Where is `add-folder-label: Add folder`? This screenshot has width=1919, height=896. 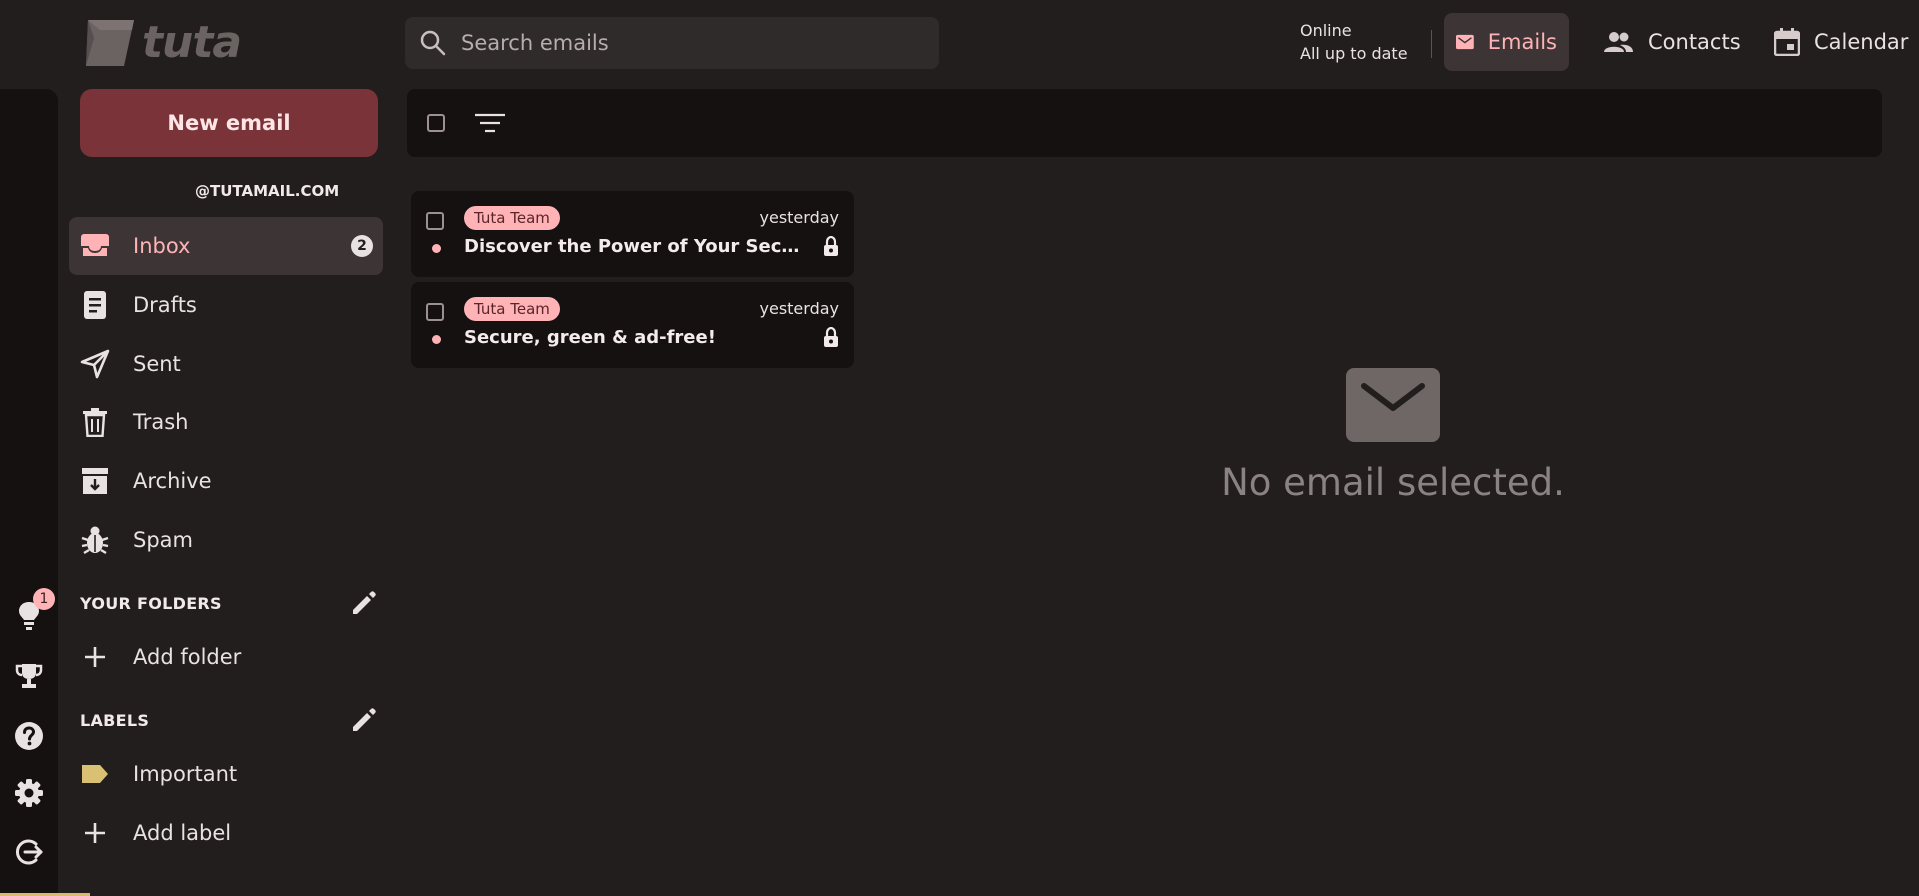 add-folder-label: Add folder is located at coordinates (187, 657).